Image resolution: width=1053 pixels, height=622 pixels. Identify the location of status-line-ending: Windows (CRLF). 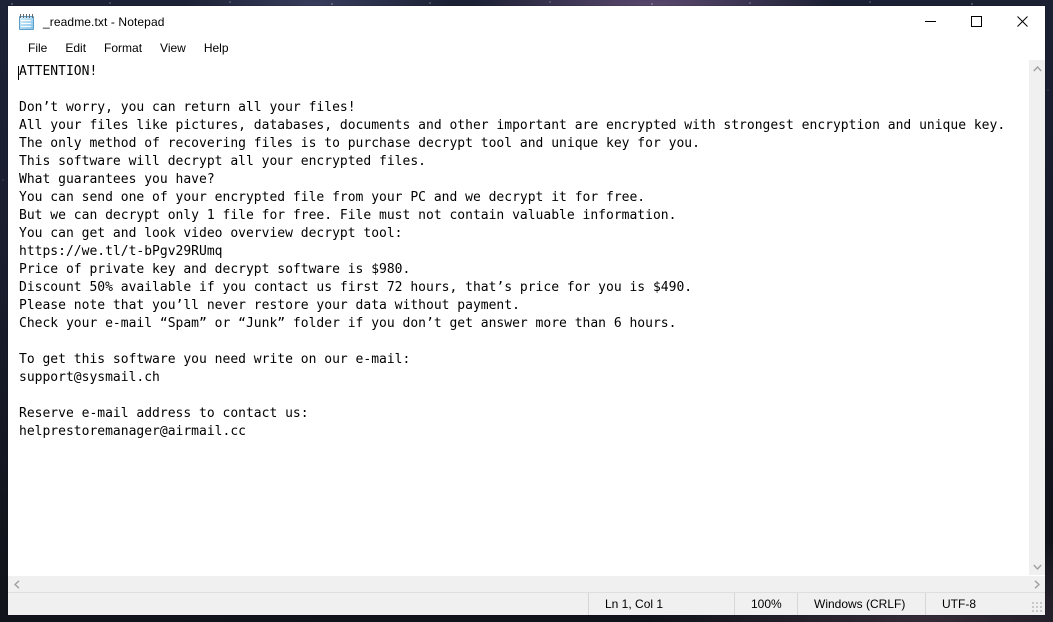
(861, 604).